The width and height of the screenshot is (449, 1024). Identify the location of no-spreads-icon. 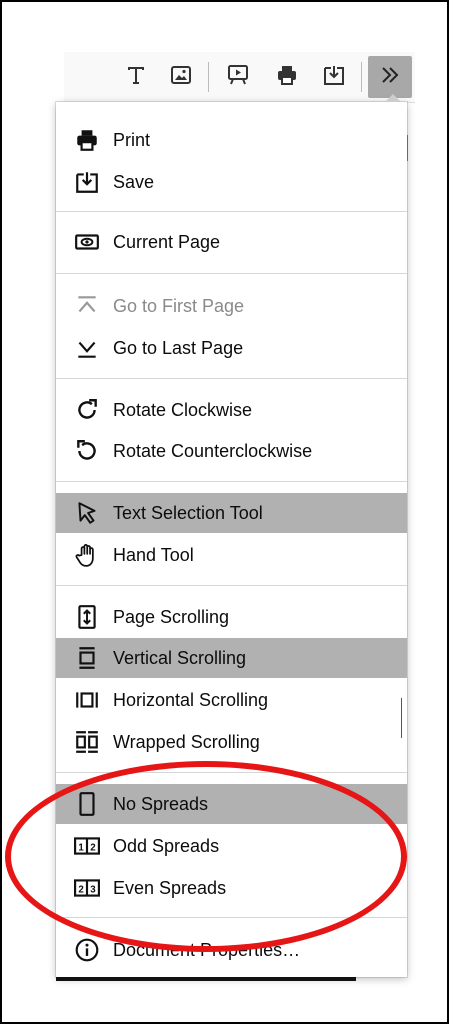
(87, 804).